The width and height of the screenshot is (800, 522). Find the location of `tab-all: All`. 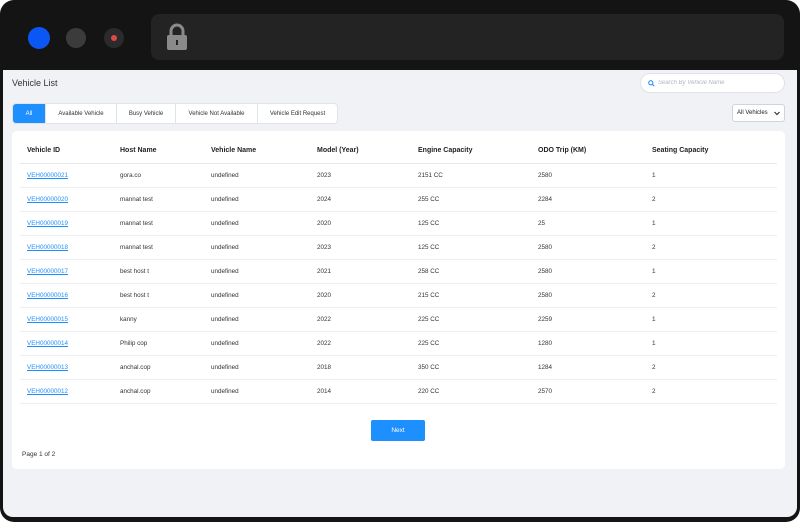

tab-all: All is located at coordinates (29, 113).